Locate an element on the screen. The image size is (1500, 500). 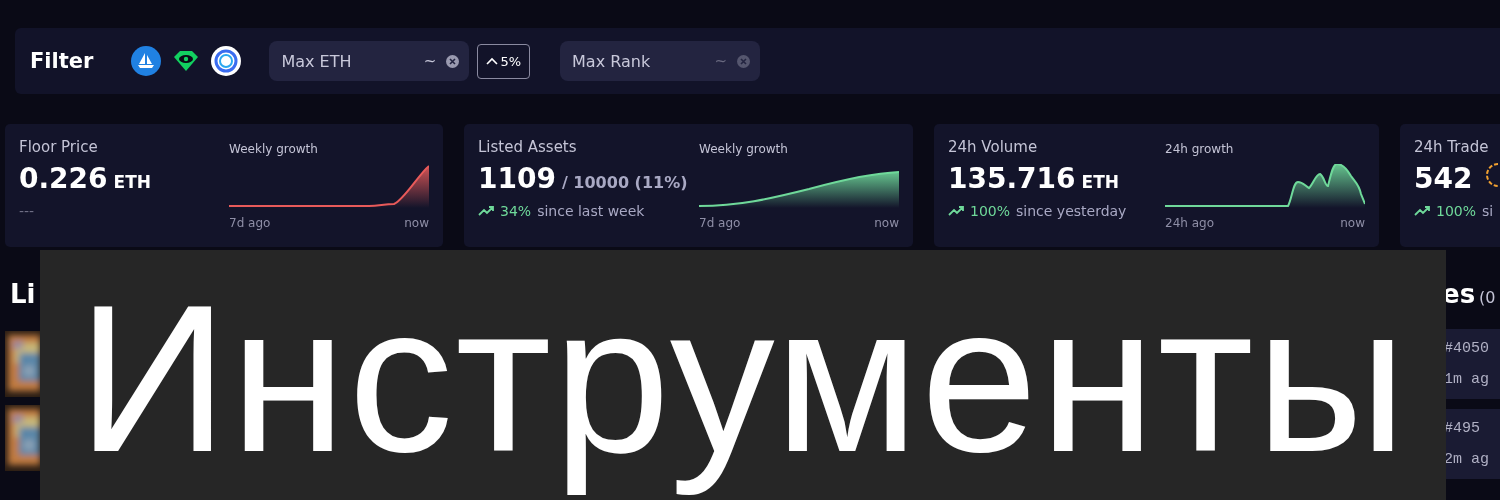
token-id: #495 is located at coordinates (1462, 428).